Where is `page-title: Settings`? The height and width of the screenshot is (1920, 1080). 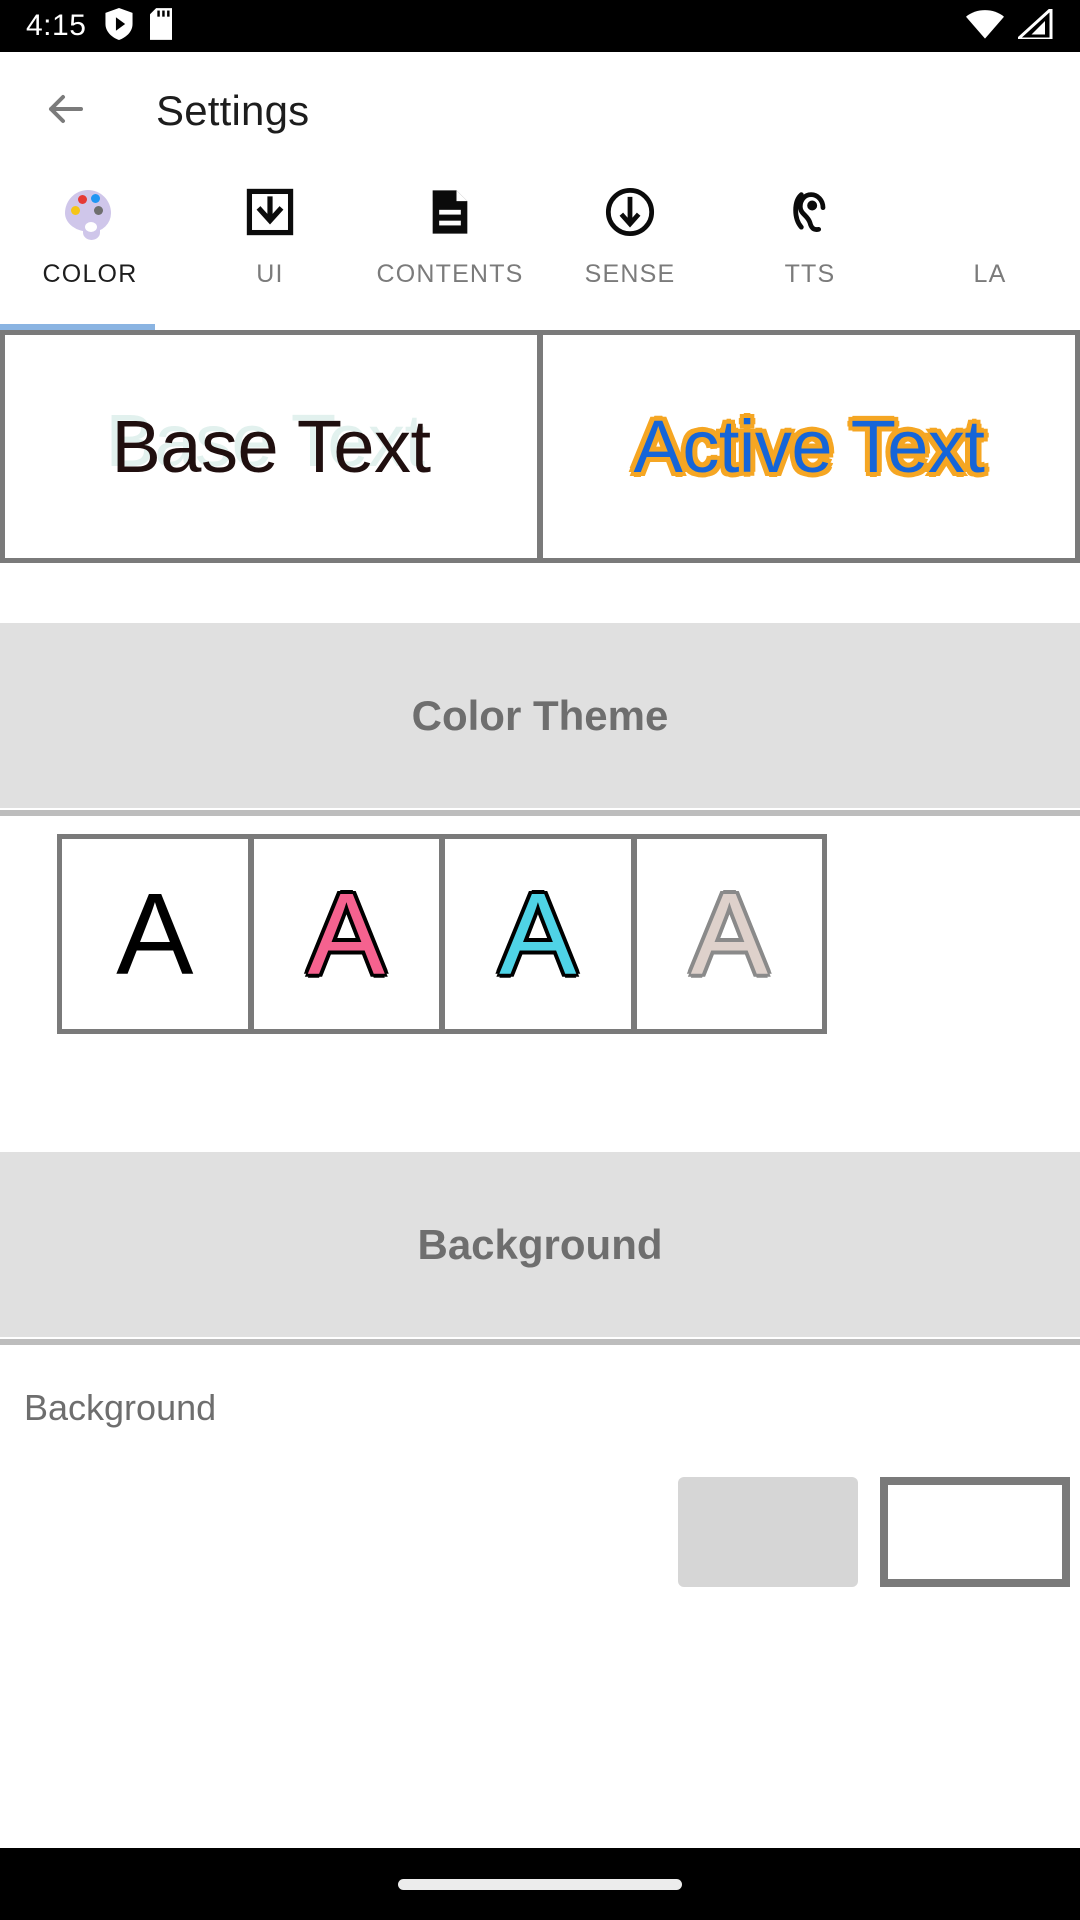 page-title: Settings is located at coordinates (233, 110).